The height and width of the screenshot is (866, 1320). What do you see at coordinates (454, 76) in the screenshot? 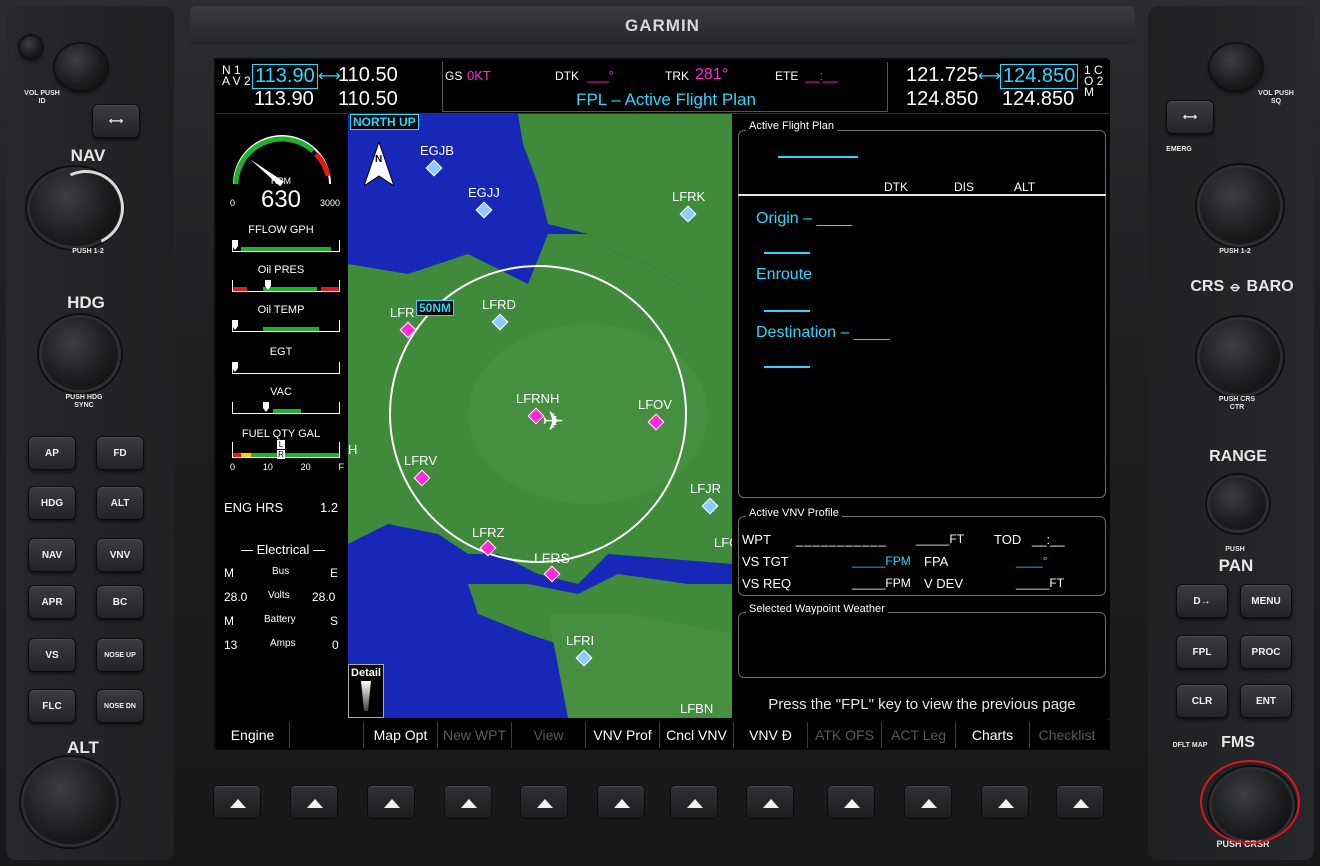
I see `gs-label: GS` at bounding box center [454, 76].